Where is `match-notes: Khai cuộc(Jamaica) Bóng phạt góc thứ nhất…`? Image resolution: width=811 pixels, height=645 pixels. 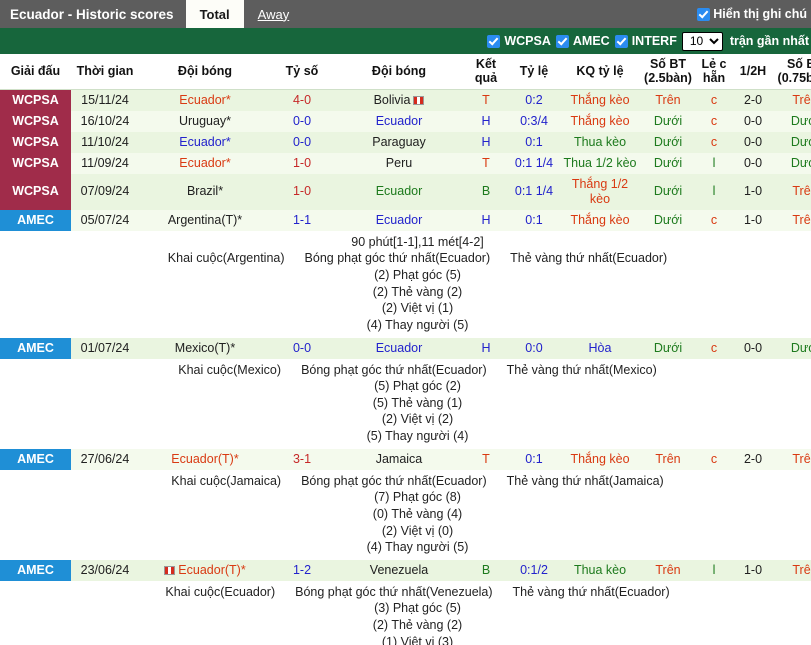
match-notes: Khai cuộc(Jamaica) Bóng phạt góc thứ nhất… is located at coordinates (405, 514).